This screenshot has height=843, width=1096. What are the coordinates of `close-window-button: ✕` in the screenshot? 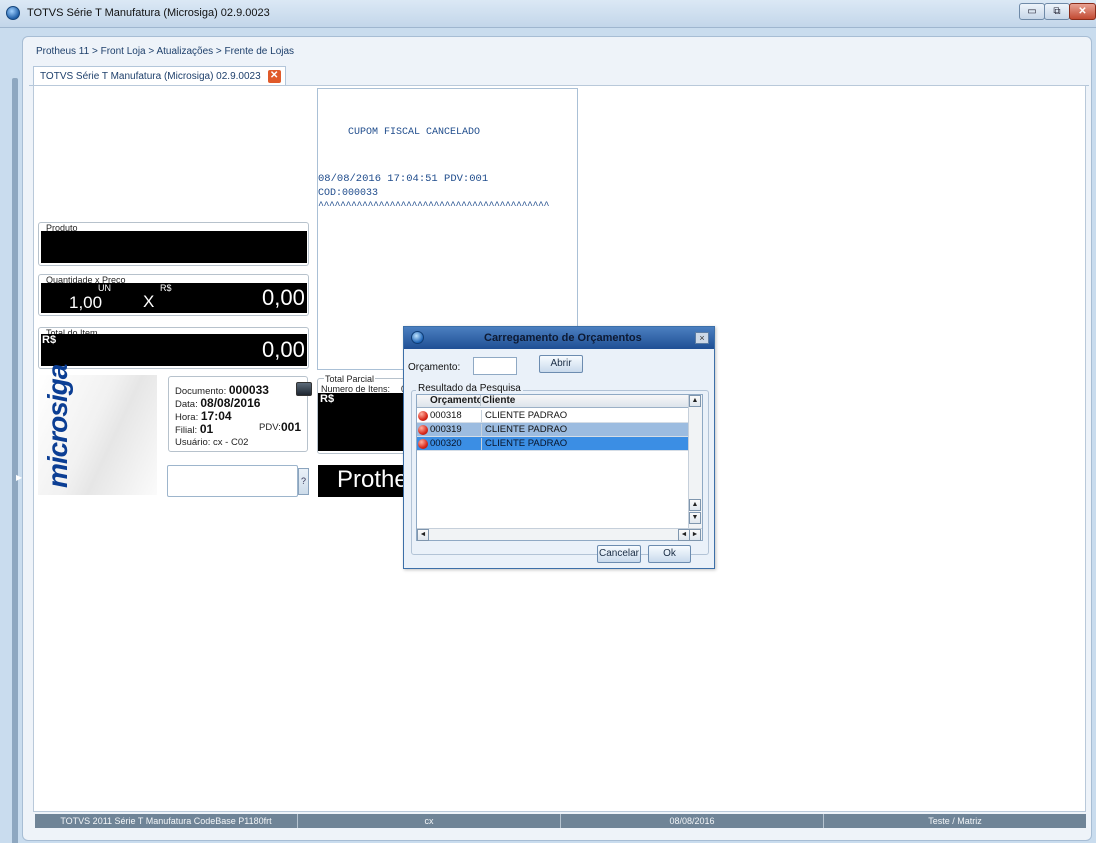 It's located at (1082, 11).